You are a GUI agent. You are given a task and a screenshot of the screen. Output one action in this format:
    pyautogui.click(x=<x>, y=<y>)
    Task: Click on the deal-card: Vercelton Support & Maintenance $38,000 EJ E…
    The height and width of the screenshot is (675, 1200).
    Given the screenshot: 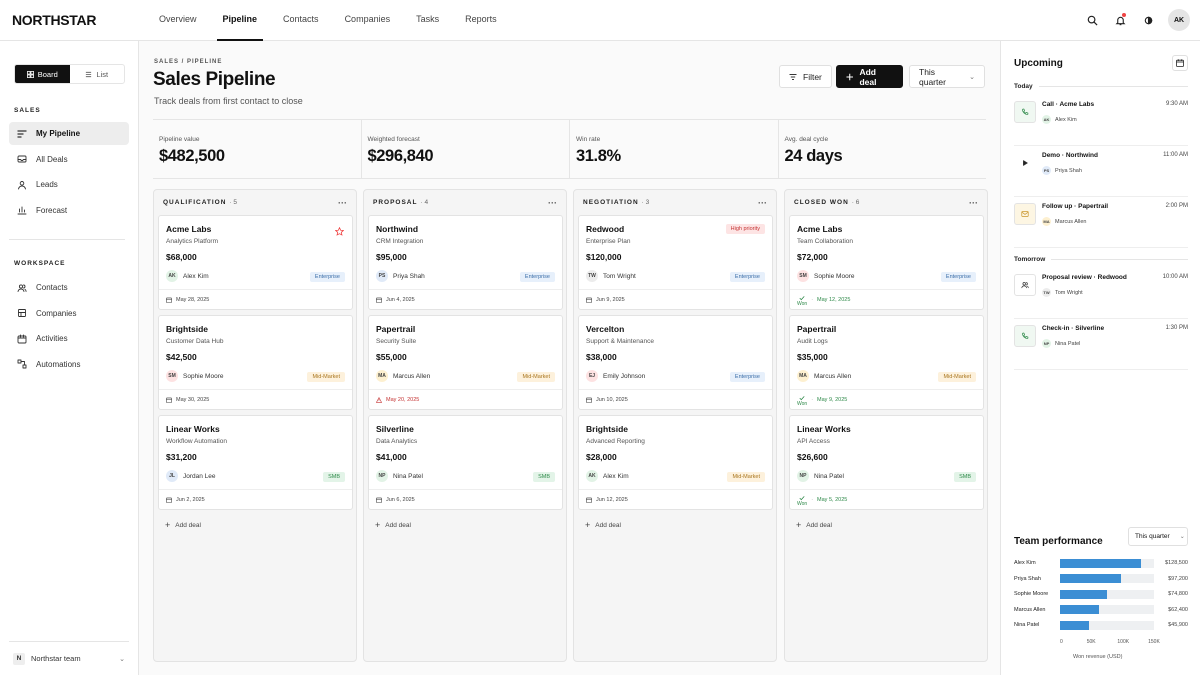 What is the action you would take?
    pyautogui.click(x=675, y=362)
    